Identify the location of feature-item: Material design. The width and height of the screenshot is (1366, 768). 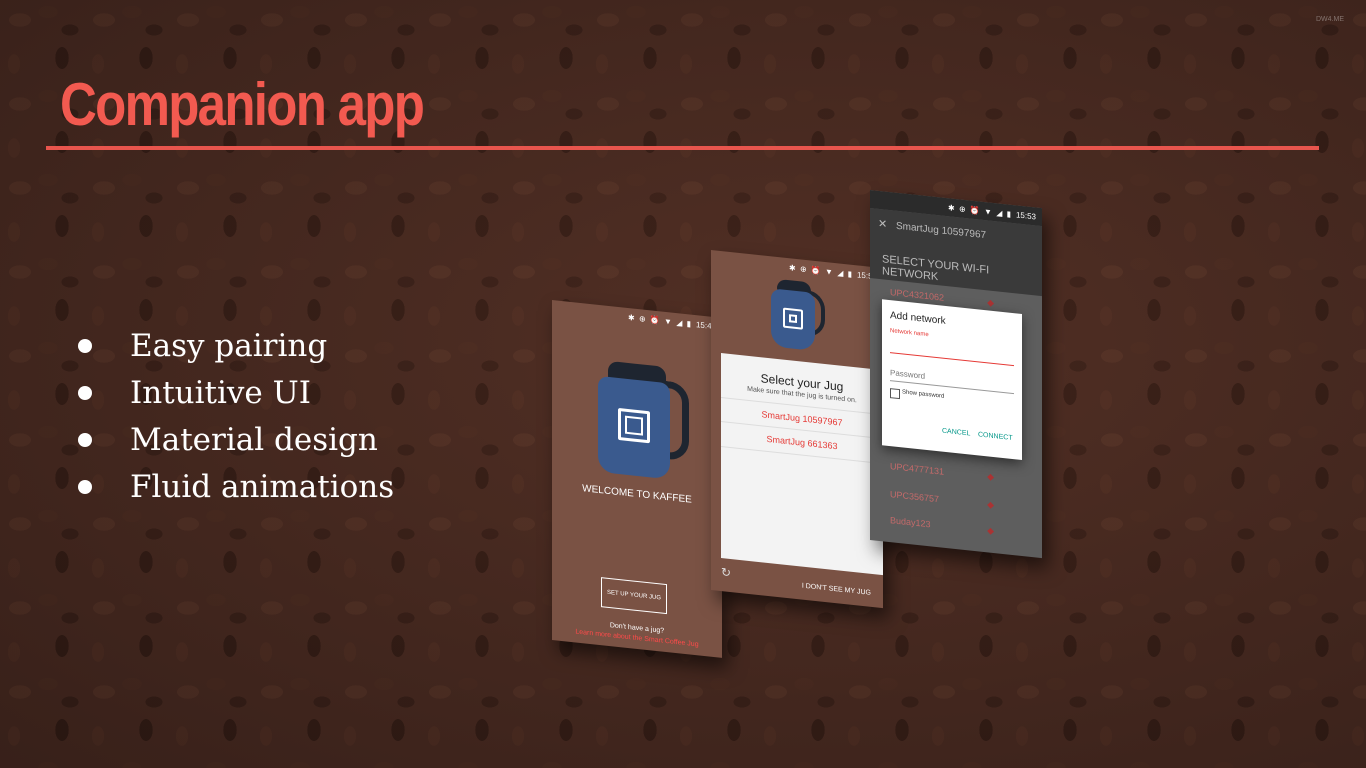
(235, 439).